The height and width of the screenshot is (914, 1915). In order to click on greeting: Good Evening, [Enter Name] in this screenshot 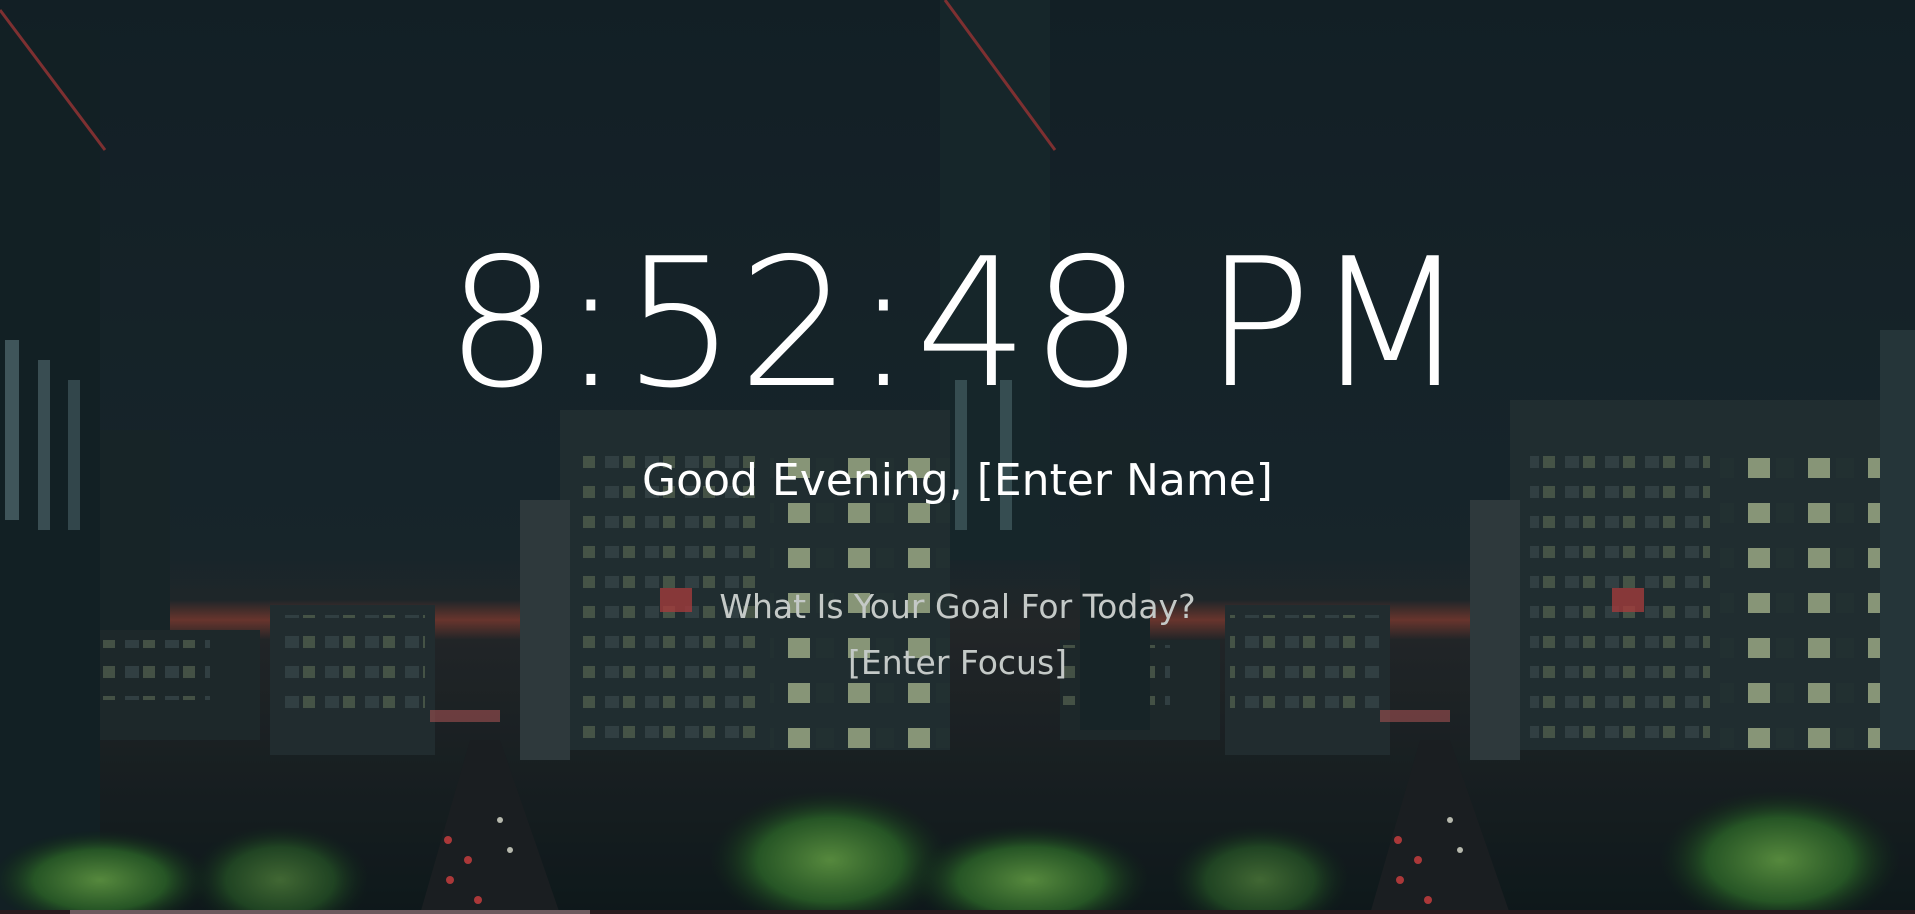, I will do `click(957, 481)`.